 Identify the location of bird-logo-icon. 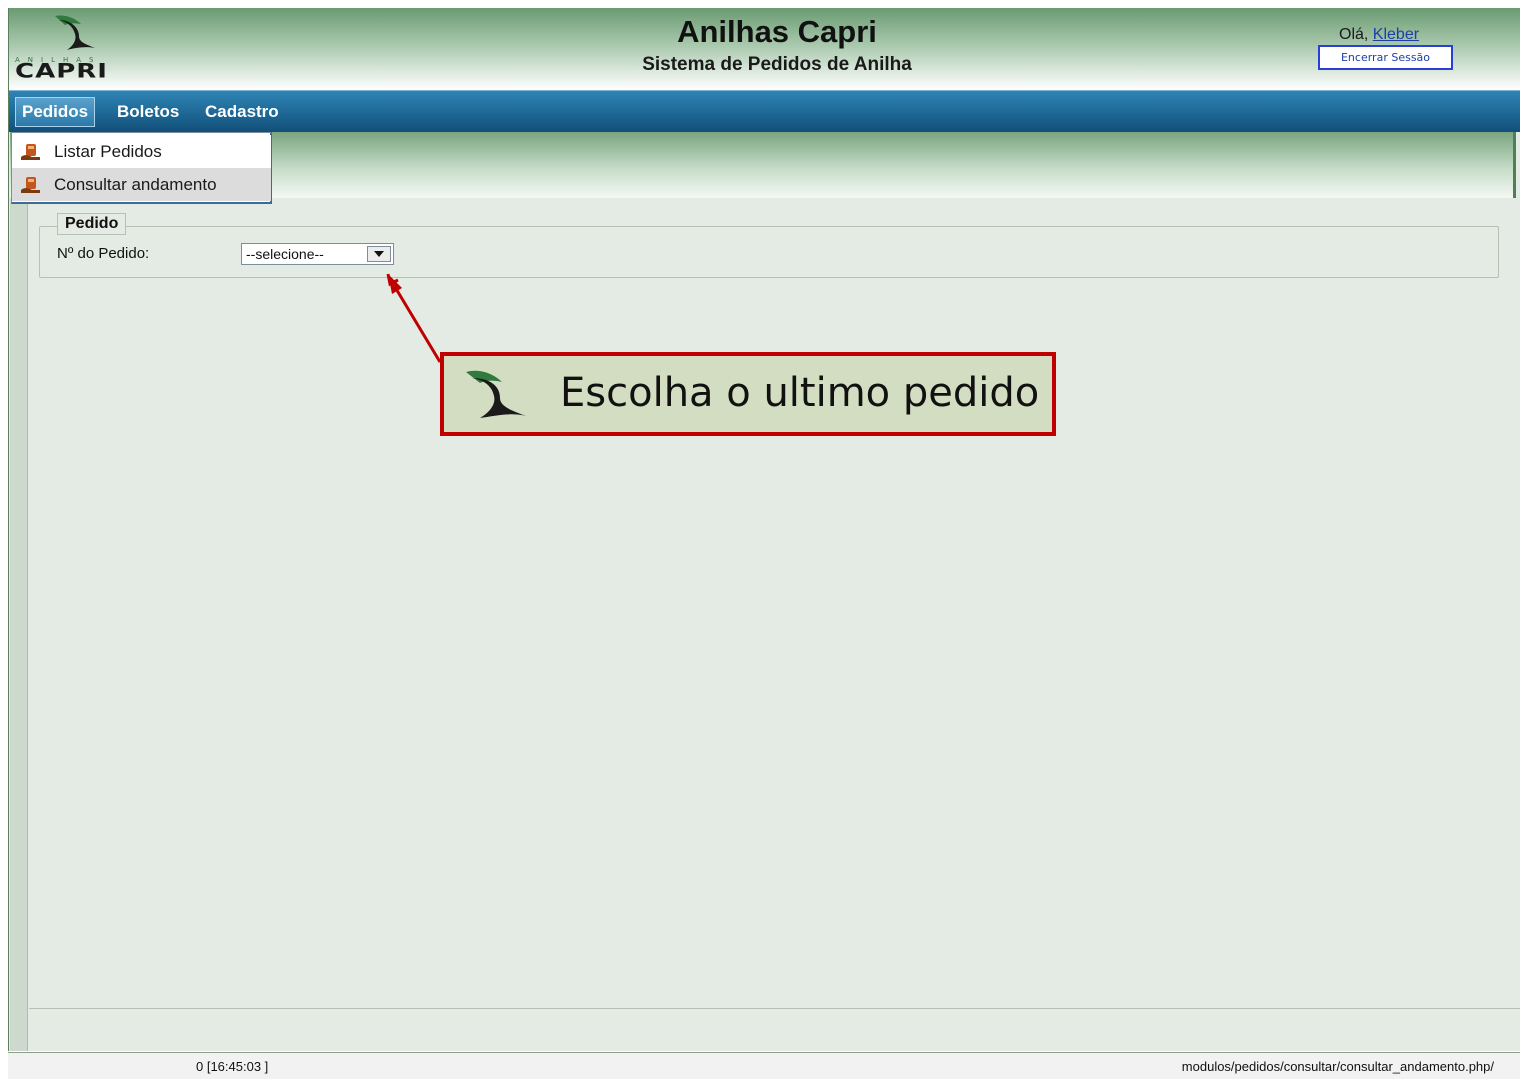
(496, 394).